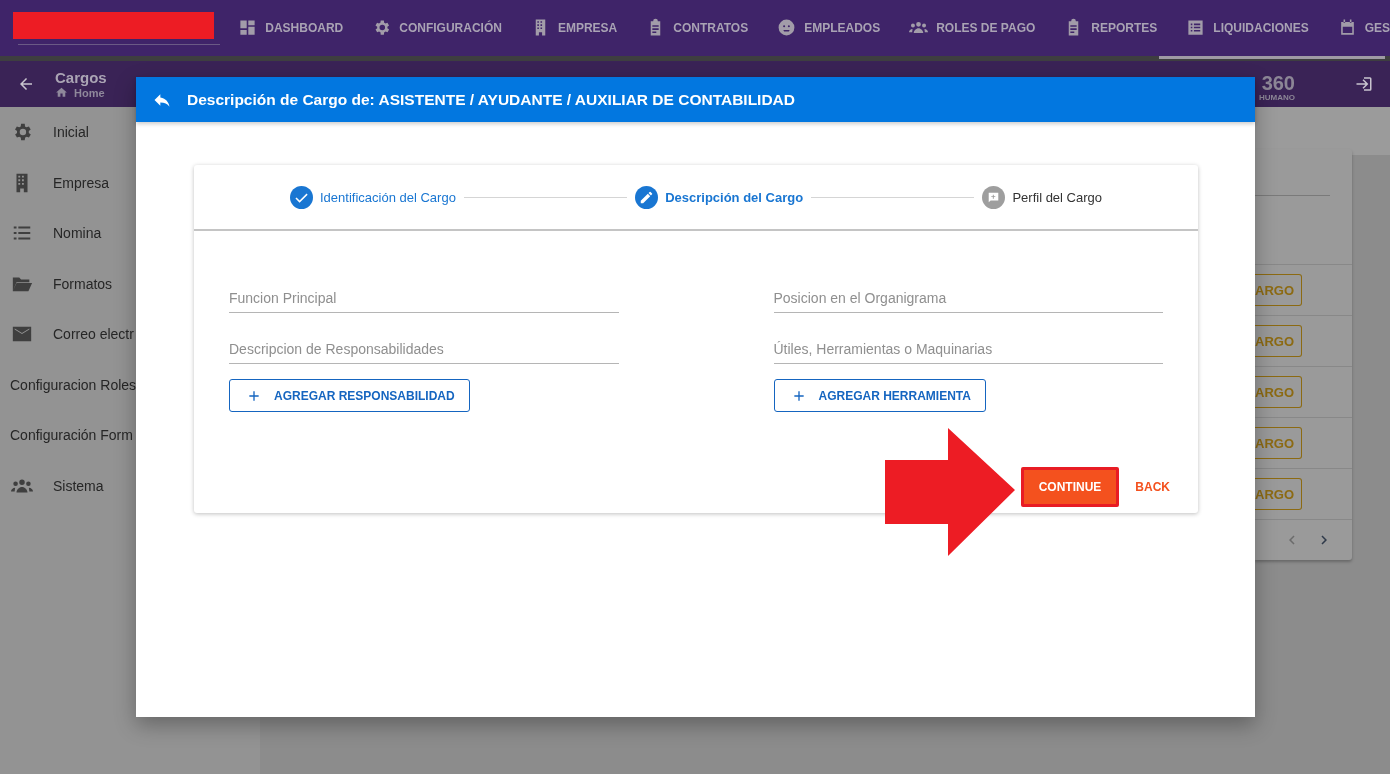 The image size is (1390, 774). I want to click on sidebar-item: Configuración Form, so click(71, 435).